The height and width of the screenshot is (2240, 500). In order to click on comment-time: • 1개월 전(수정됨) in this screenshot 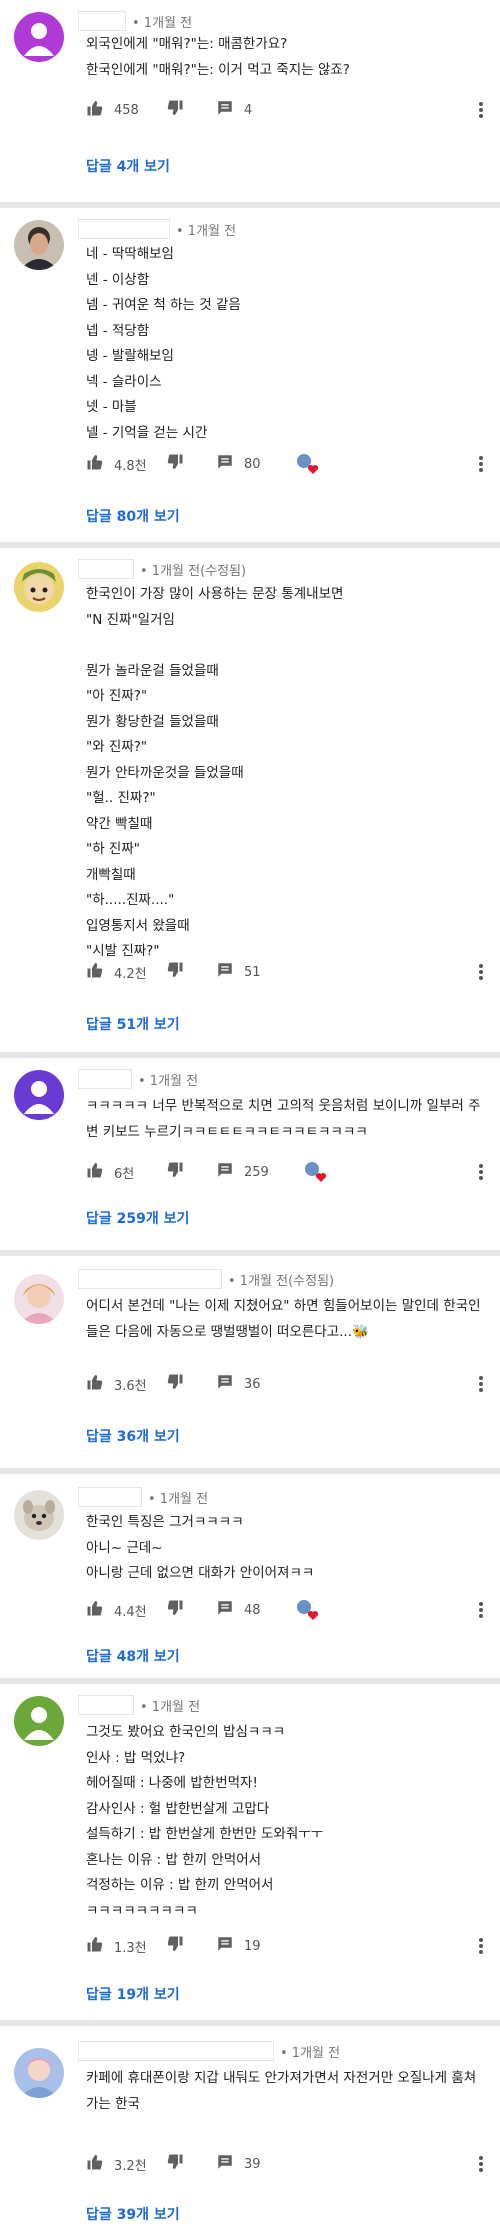, I will do `click(281, 1281)`.